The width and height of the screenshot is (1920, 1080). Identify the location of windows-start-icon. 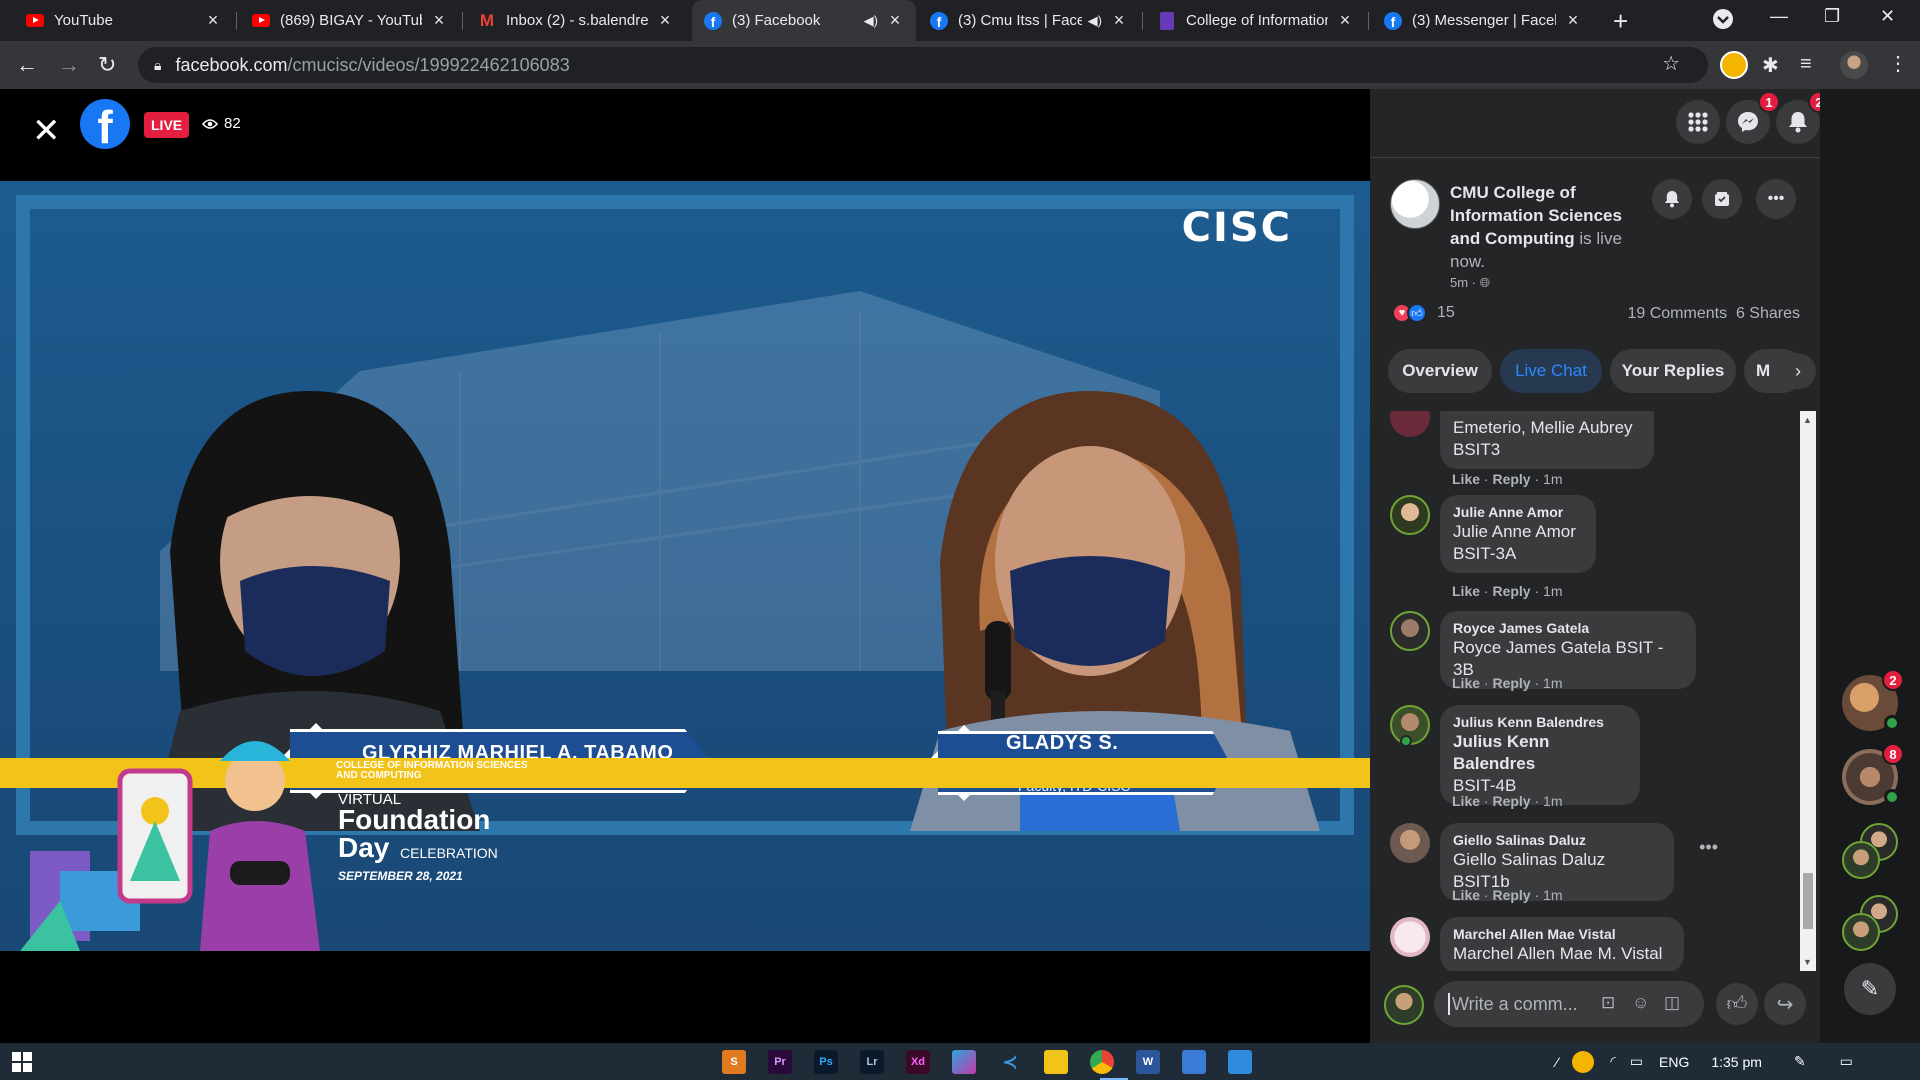
(22, 1062).